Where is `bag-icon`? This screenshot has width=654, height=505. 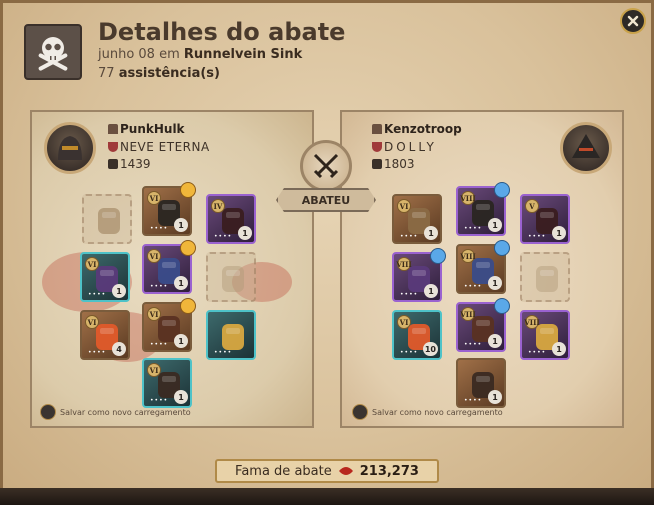
bag-icon is located at coordinates (109, 221).